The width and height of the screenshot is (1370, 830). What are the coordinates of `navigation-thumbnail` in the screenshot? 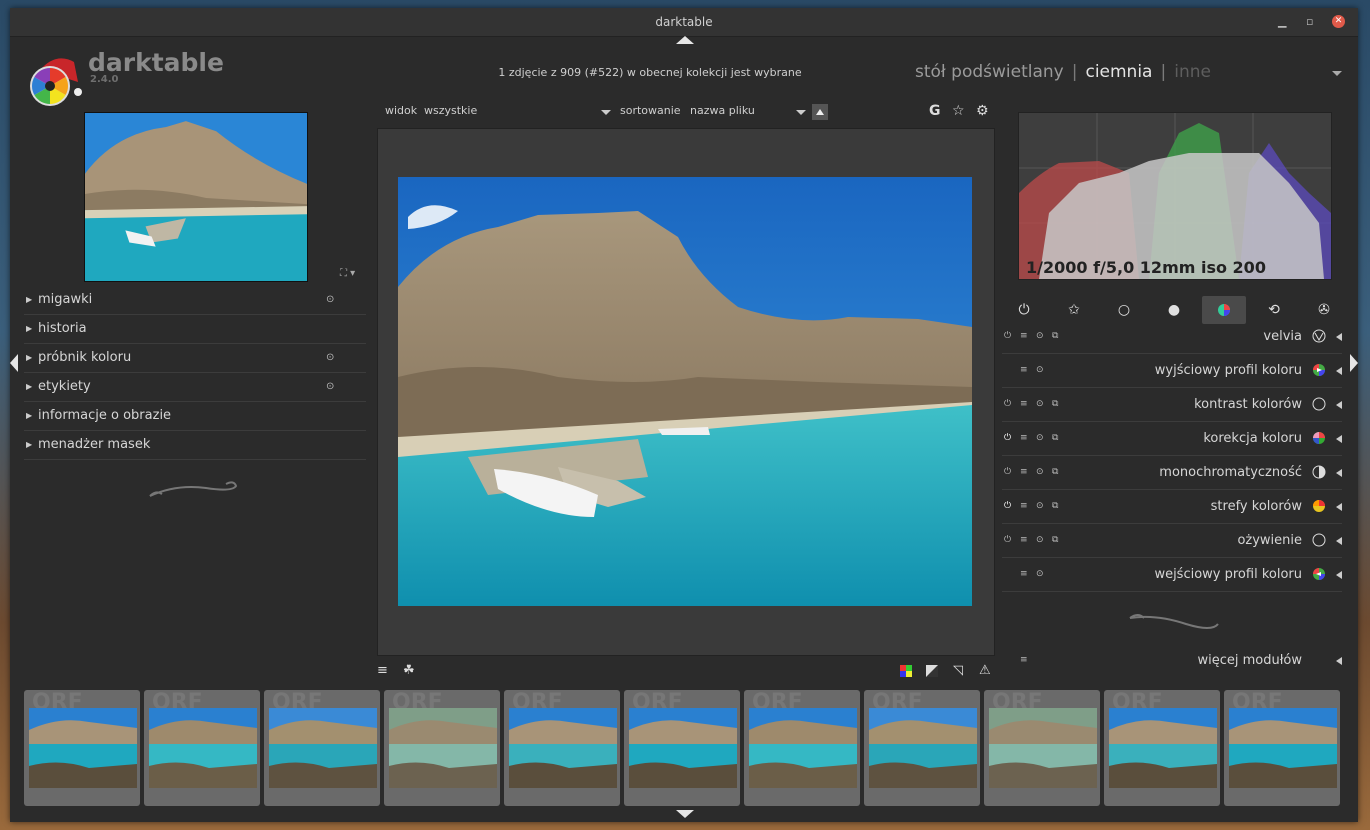 It's located at (196, 197).